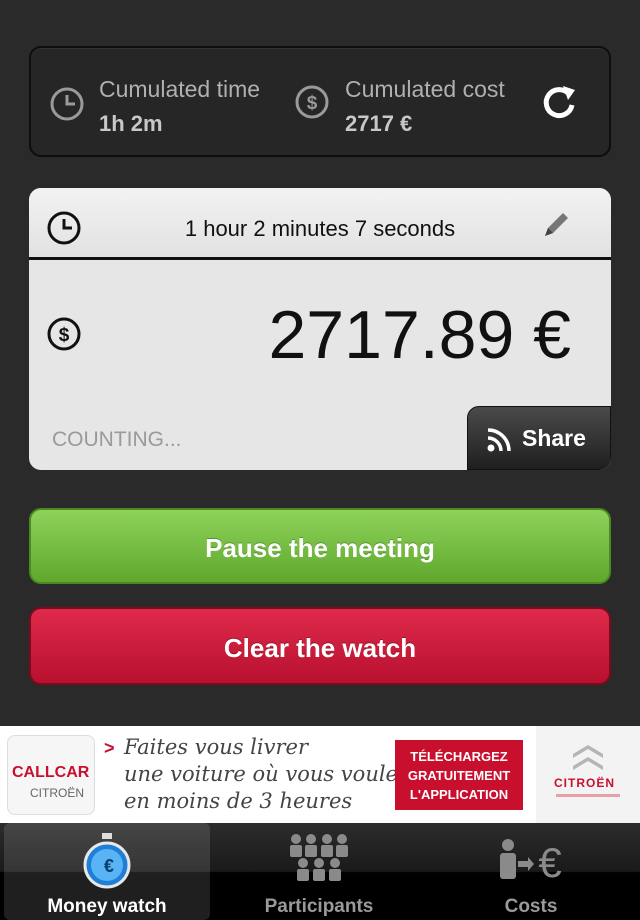 This screenshot has width=640, height=920. Describe the element at coordinates (51, 772) in the screenshot. I see `callcar-logo-text: CALLCAR` at that location.